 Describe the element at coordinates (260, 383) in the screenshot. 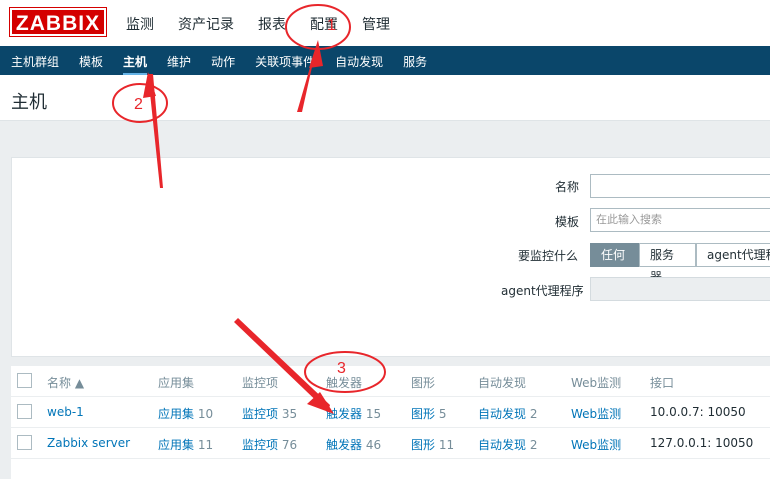

I see `col-items-header: 监控项` at that location.